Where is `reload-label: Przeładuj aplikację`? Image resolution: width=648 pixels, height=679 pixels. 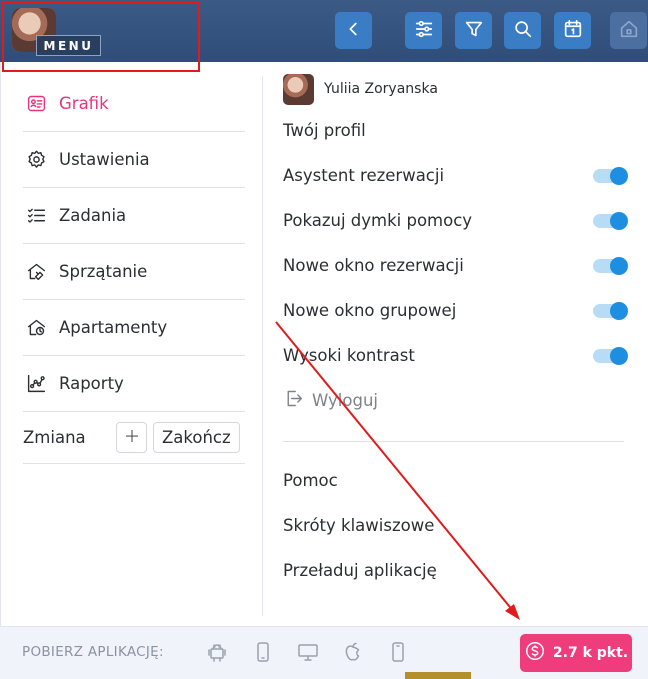 reload-label: Przeładuj aplikację is located at coordinates (360, 570).